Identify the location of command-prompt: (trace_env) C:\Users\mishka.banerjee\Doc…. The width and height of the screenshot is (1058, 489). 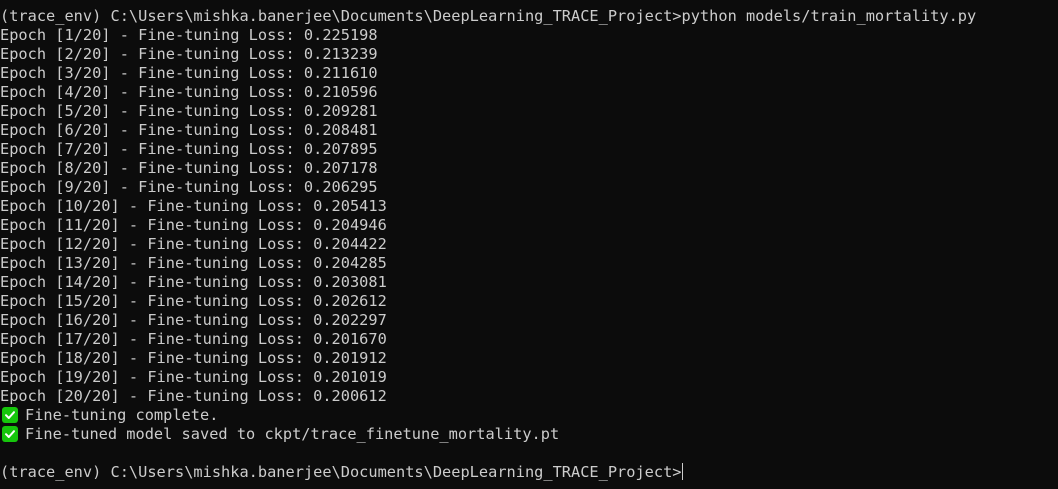
(341, 16).